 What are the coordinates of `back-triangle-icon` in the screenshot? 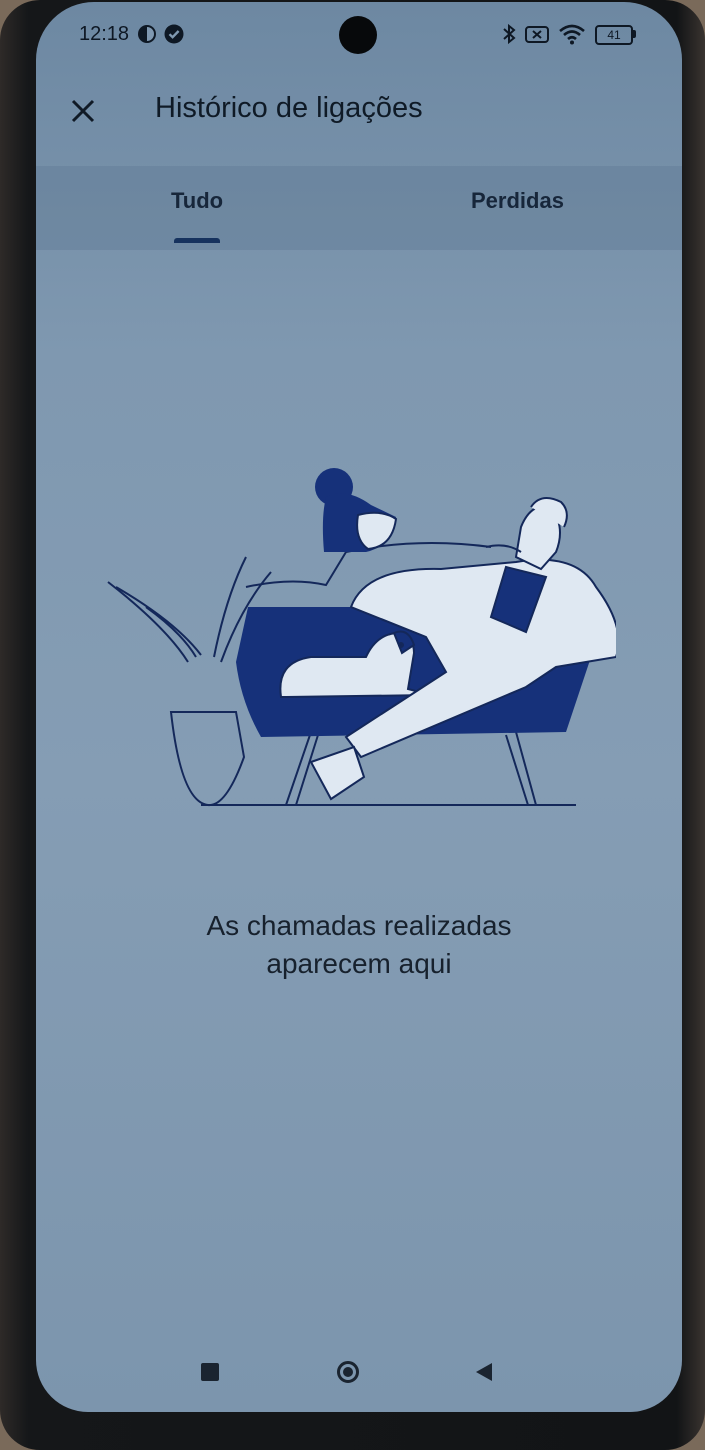 It's located at (484, 1372).